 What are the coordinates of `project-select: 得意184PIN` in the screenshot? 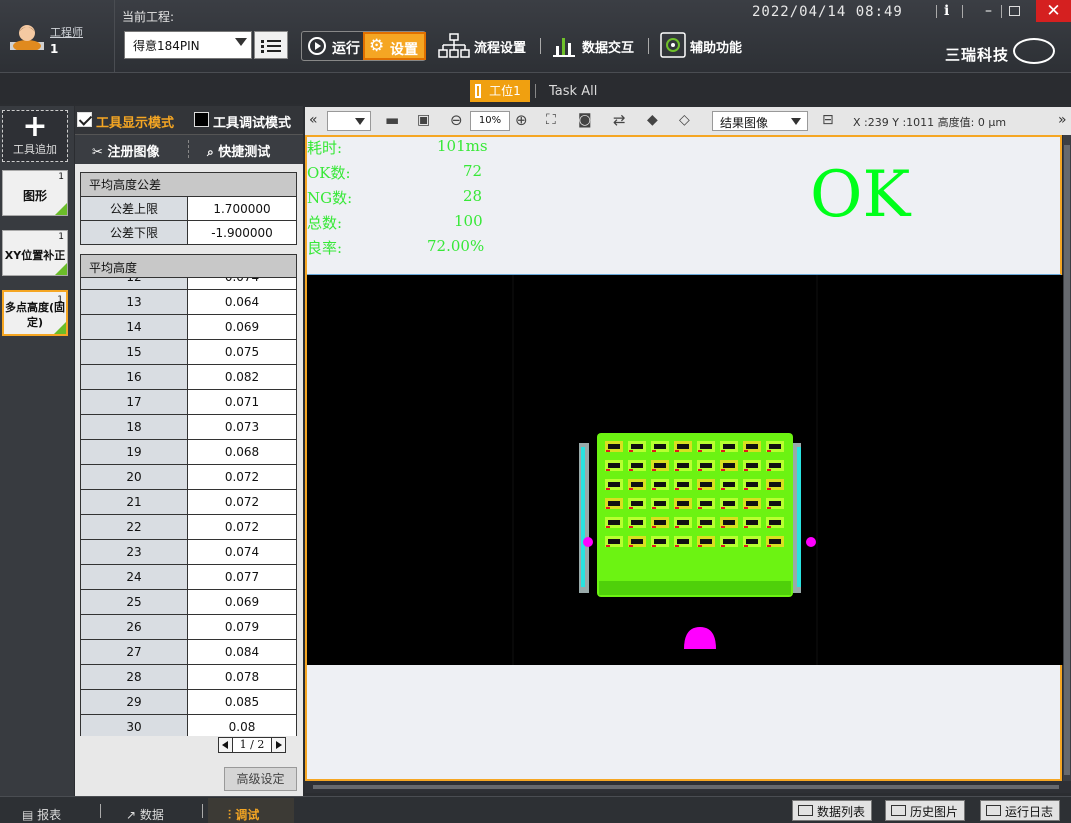 It's located at (188, 45).